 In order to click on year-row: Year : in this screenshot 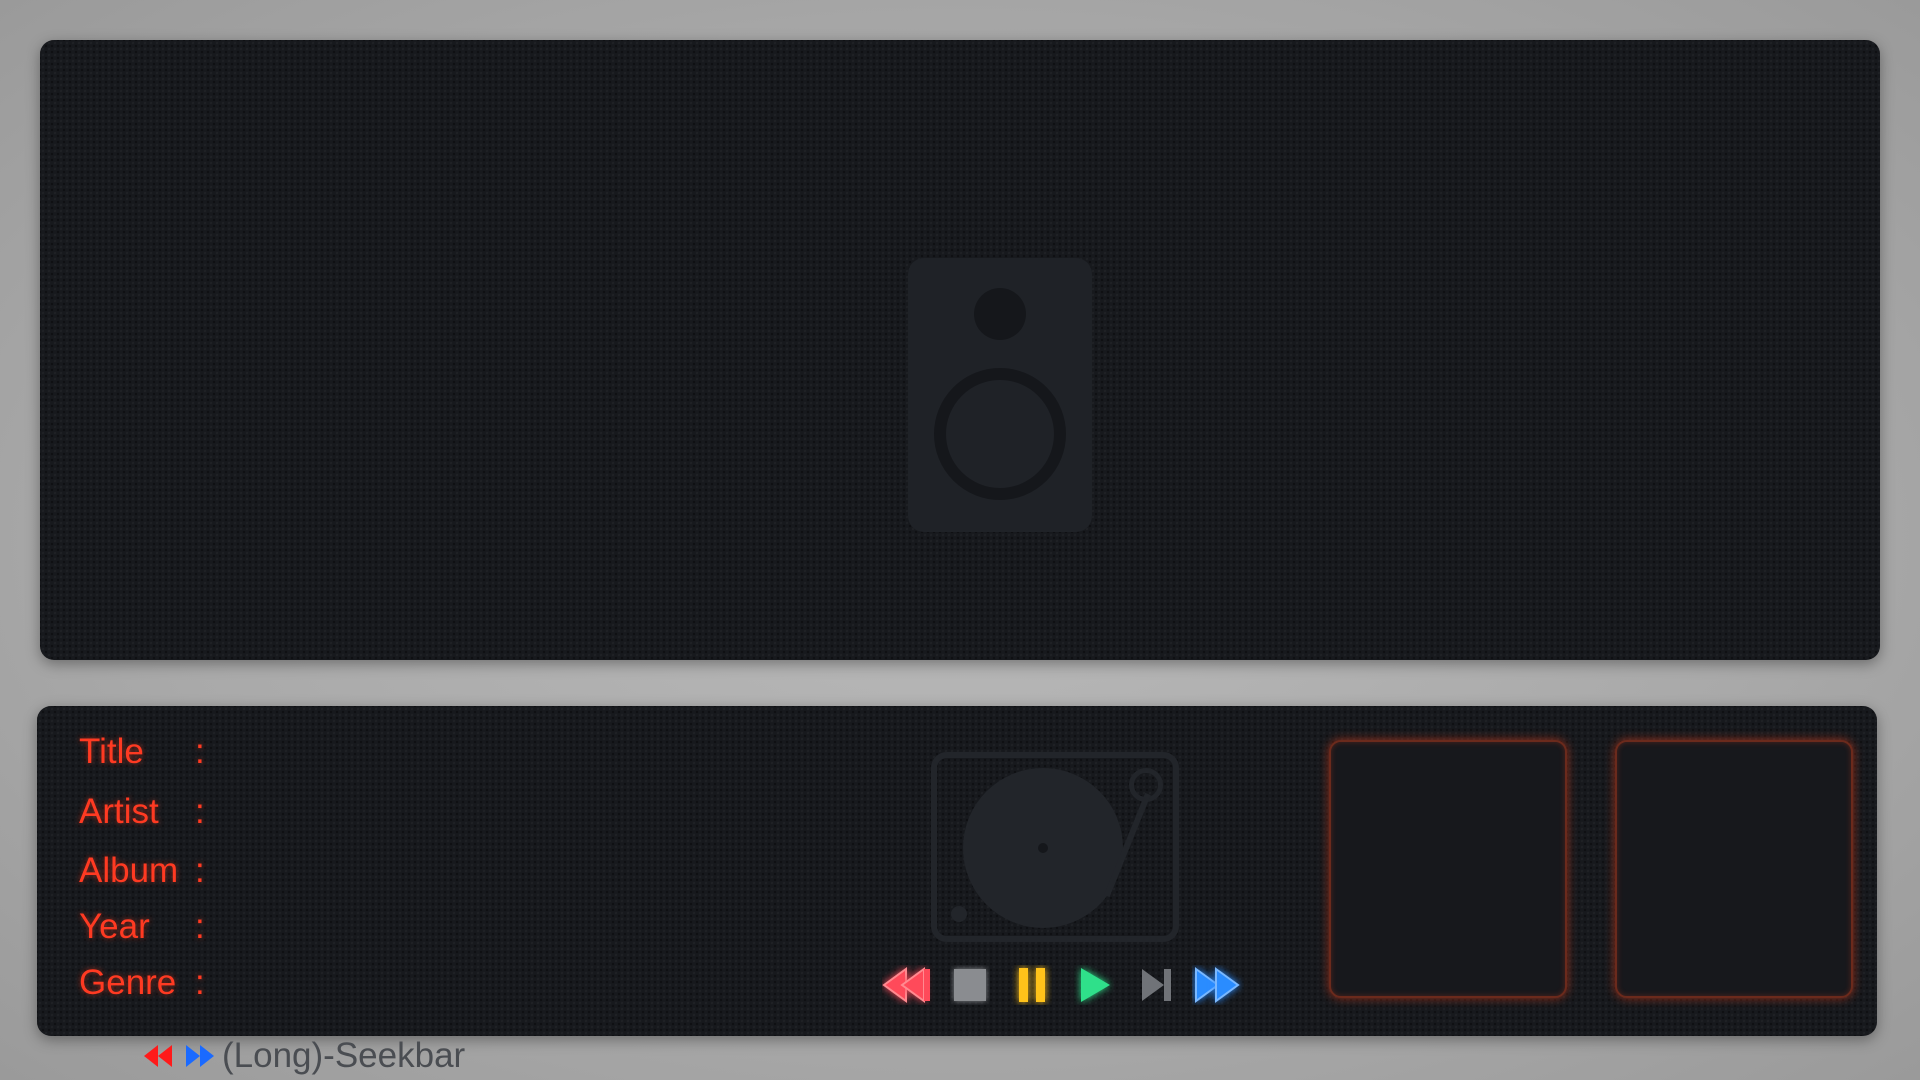, I will do `click(149, 927)`.